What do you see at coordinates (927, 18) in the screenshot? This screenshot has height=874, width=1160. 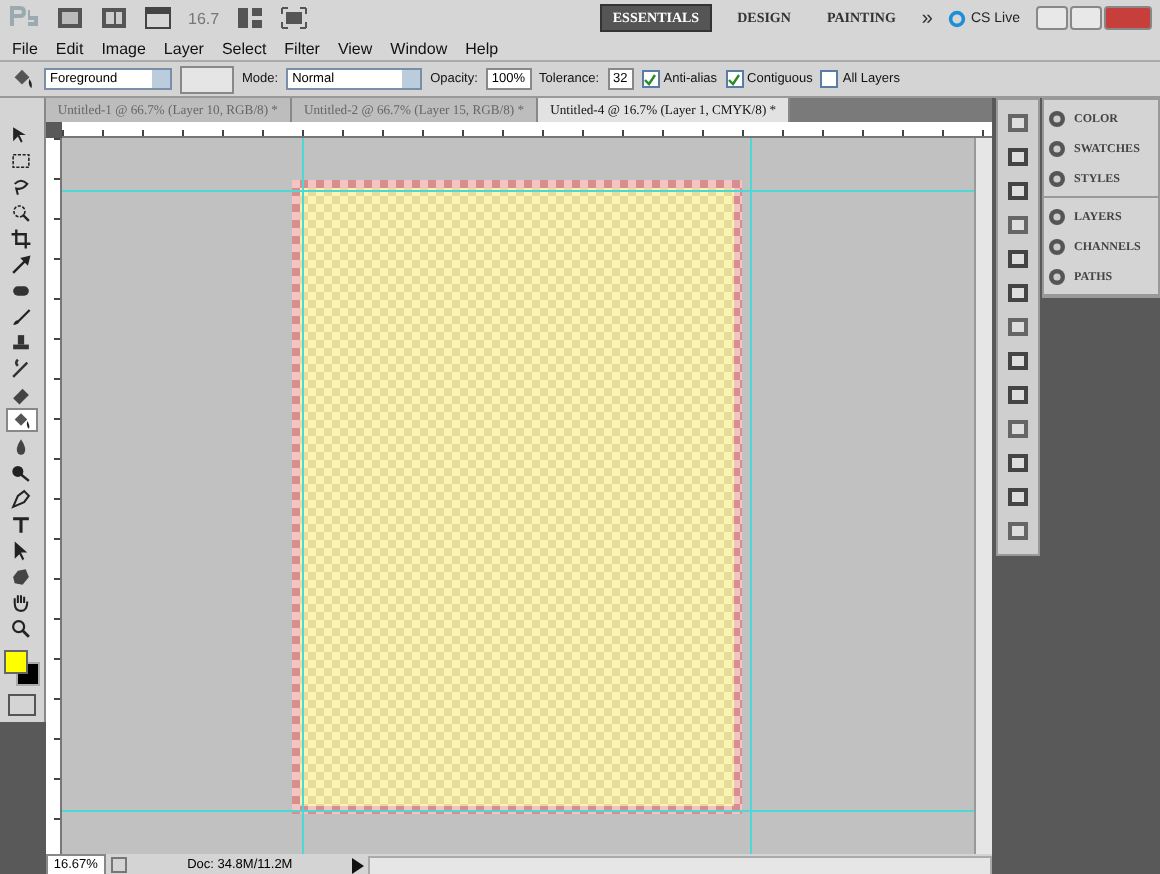 I see `more-workspaces-button: »` at bounding box center [927, 18].